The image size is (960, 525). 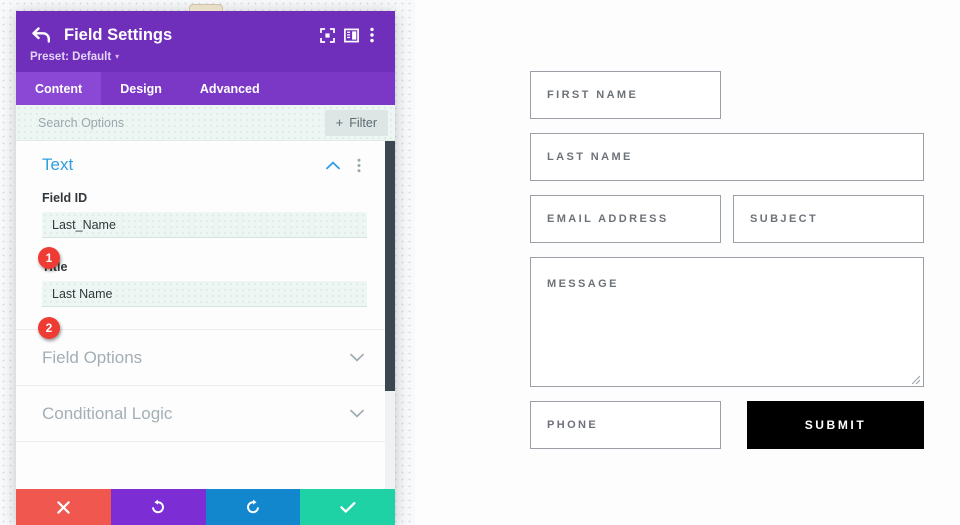 What do you see at coordinates (916, 380) in the screenshot?
I see `resize-grip-icon` at bounding box center [916, 380].